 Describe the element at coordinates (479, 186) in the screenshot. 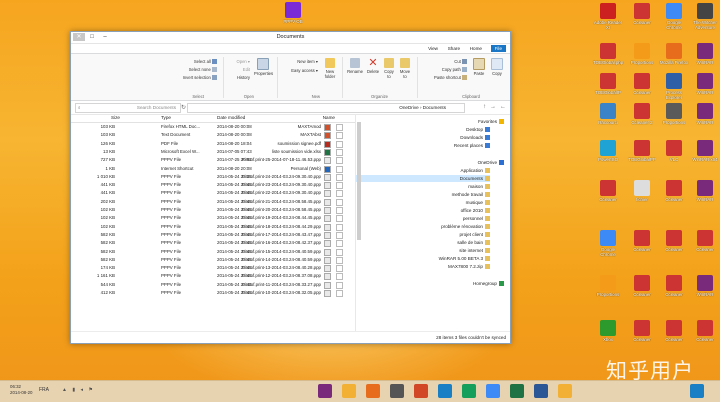

I see `nav-item: maison` at that location.